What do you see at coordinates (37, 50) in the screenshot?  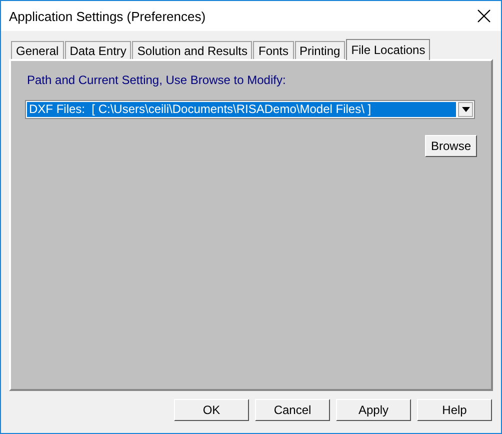 I see `tab: General` at bounding box center [37, 50].